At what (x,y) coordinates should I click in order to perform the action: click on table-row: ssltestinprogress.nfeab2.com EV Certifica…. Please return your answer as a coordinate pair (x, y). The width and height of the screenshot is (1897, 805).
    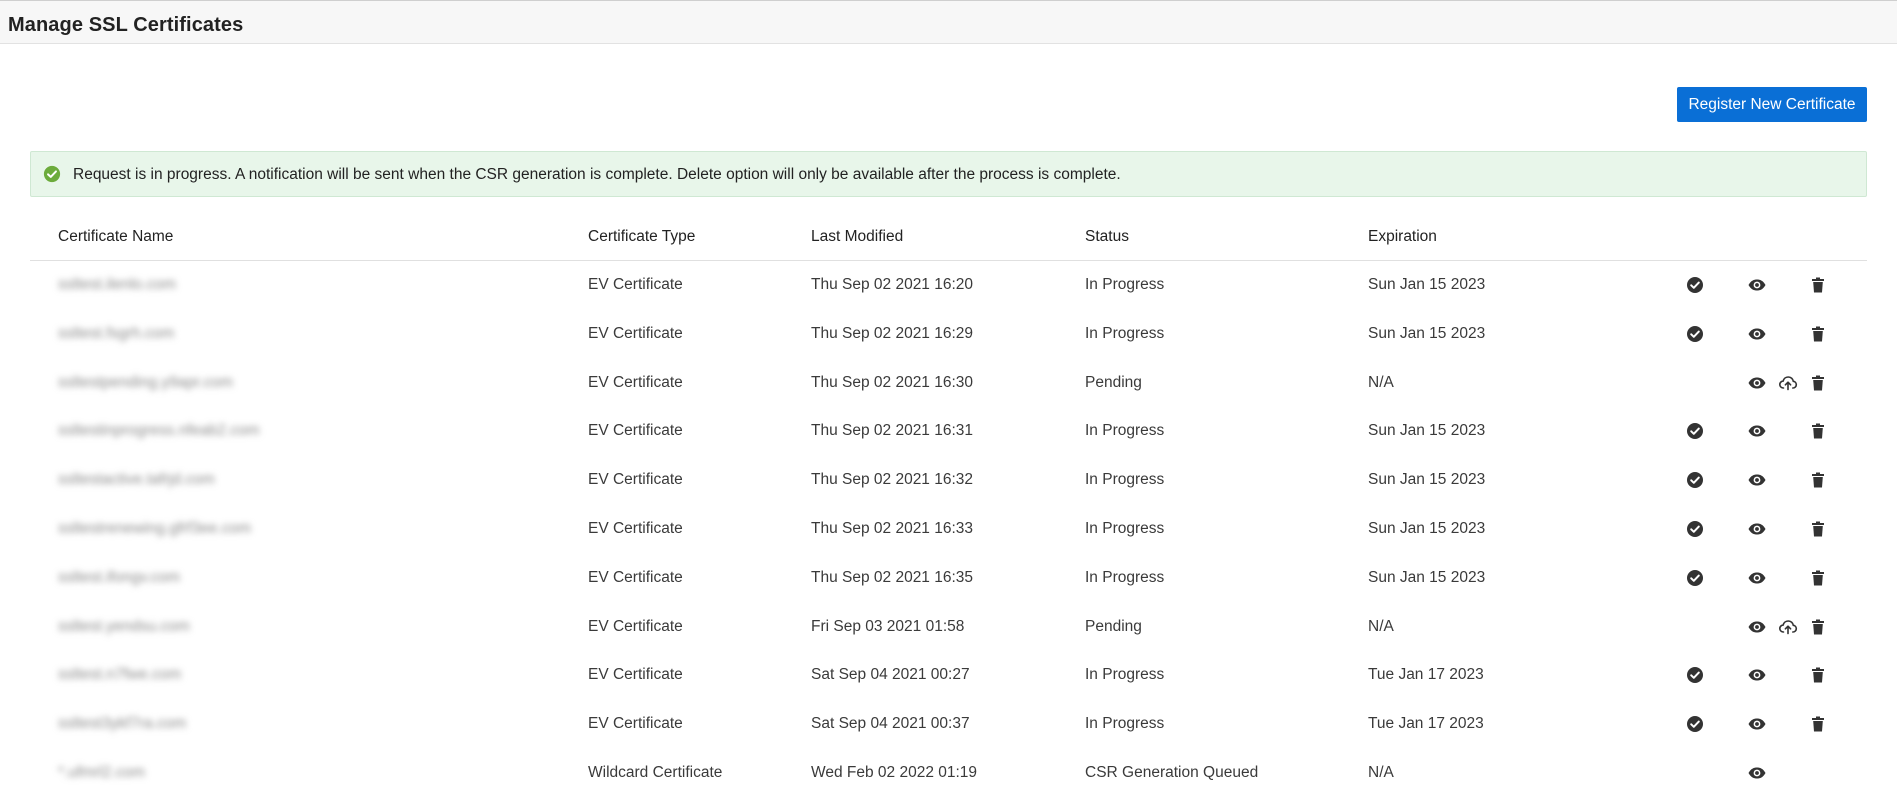
    Looking at the image, I should click on (948, 431).